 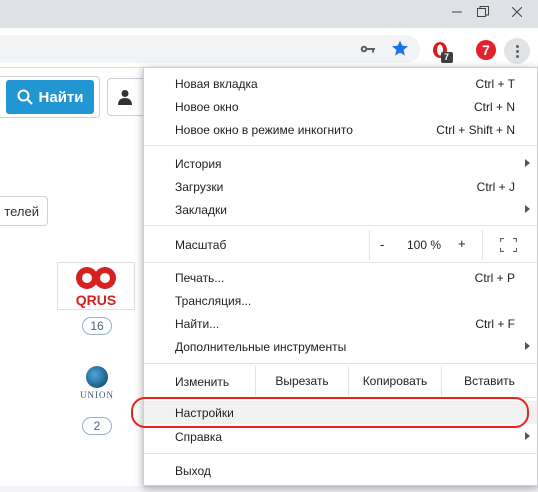 I want to click on restore-icon, so click(x=483, y=11).